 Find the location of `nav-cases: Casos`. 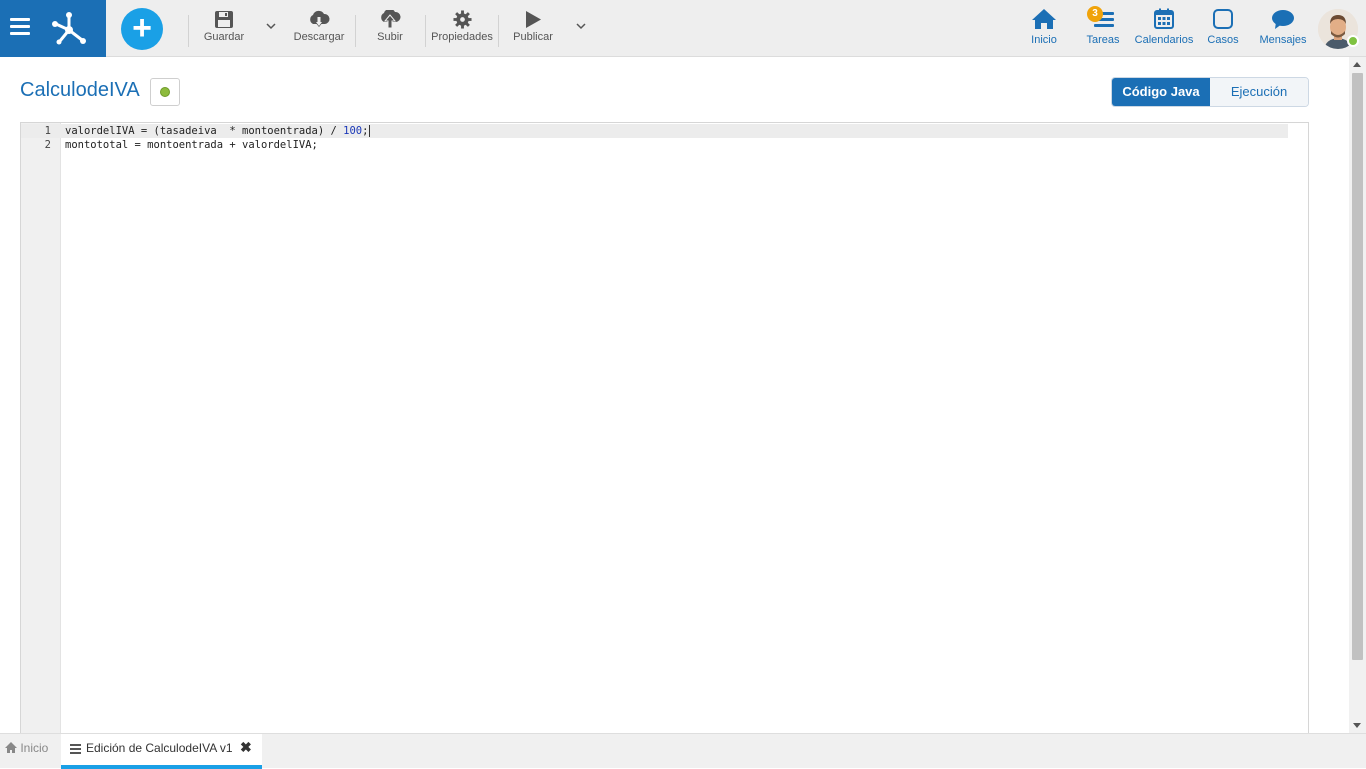

nav-cases: Casos is located at coordinates (1223, 27).